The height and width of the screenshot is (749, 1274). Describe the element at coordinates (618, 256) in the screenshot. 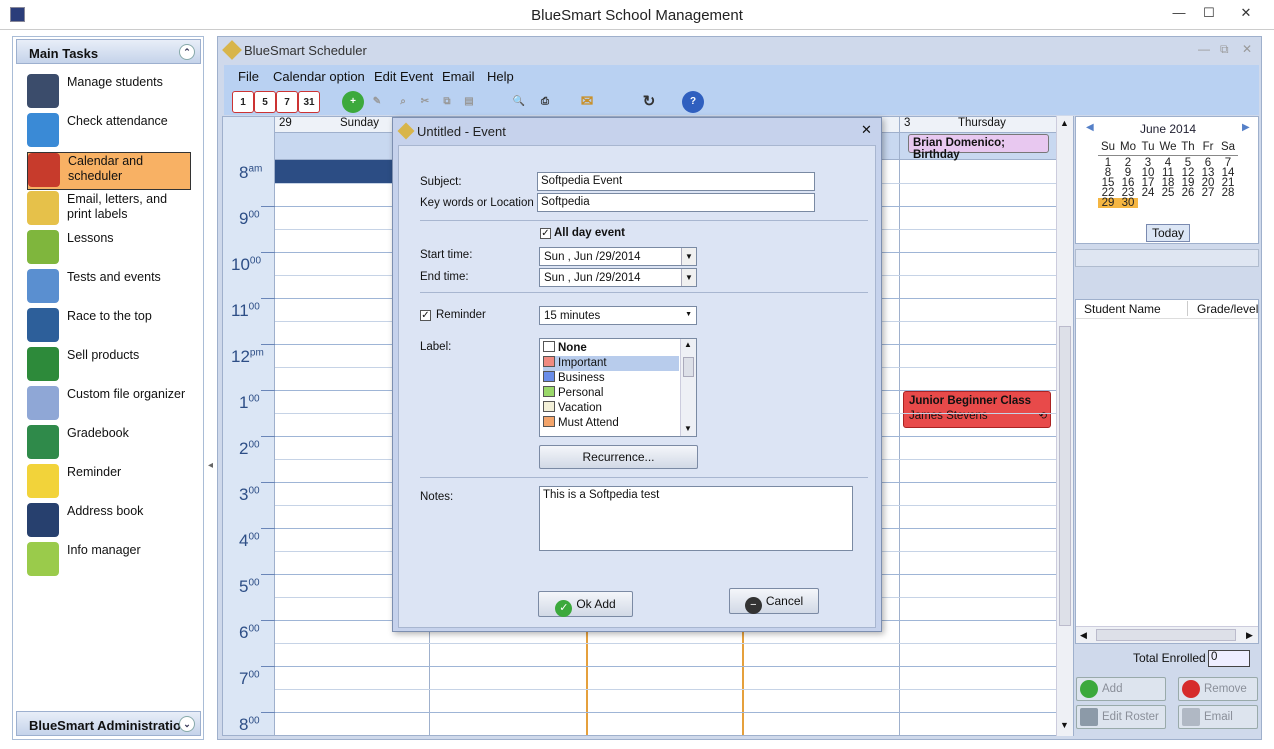

I see `start-date-select: Sun , Jun /29/2014 ▼` at that location.